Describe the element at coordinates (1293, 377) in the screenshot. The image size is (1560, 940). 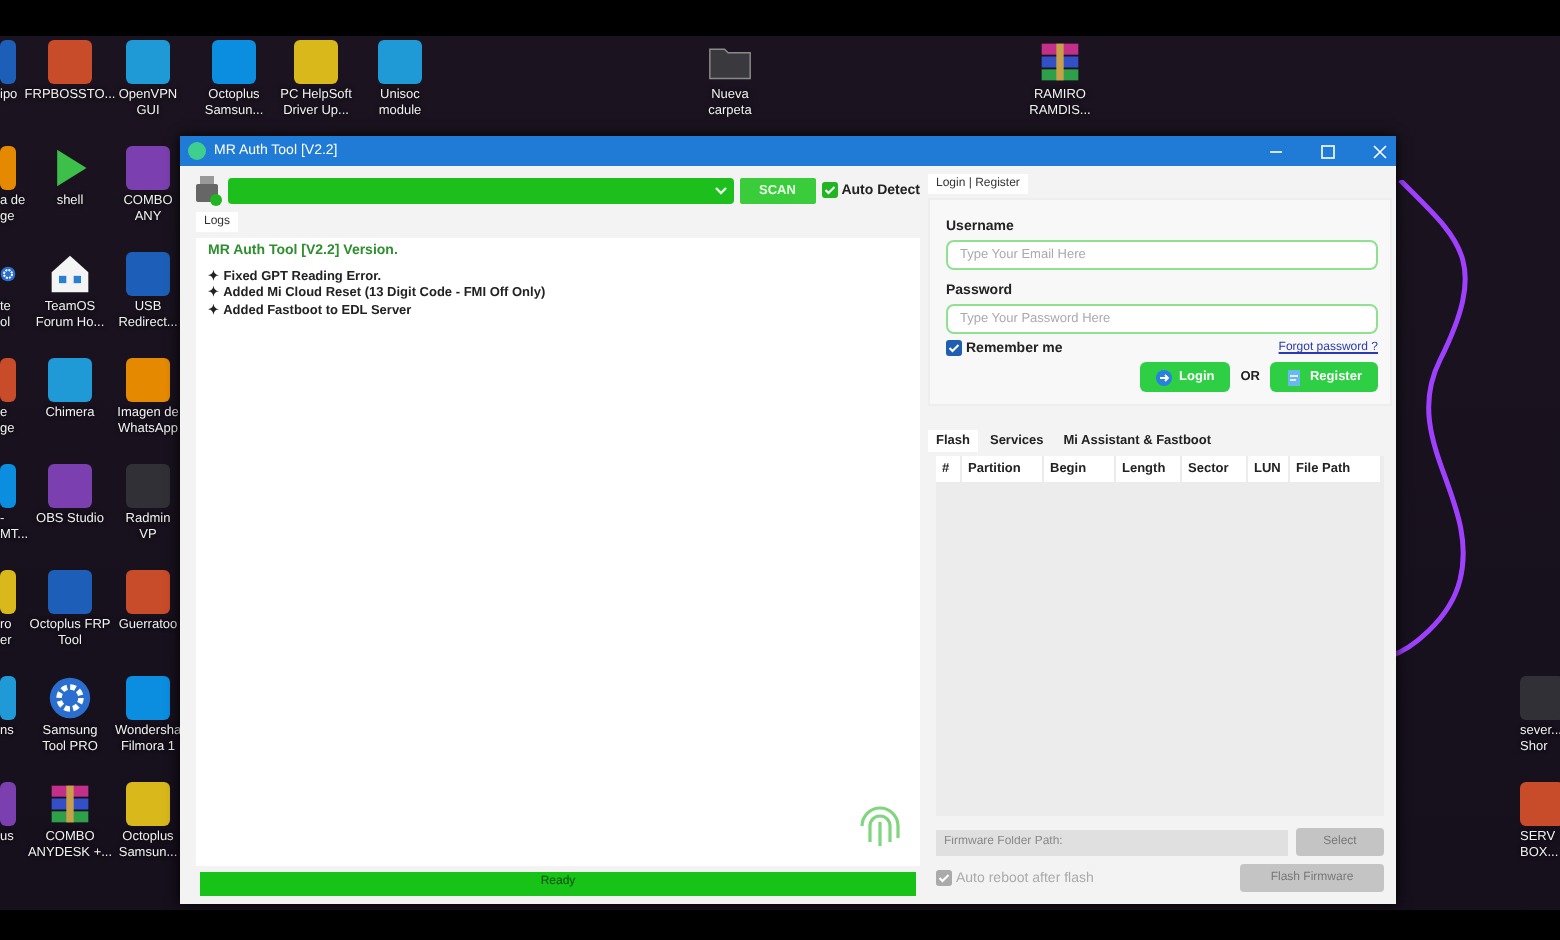
I see `document-icon` at that location.